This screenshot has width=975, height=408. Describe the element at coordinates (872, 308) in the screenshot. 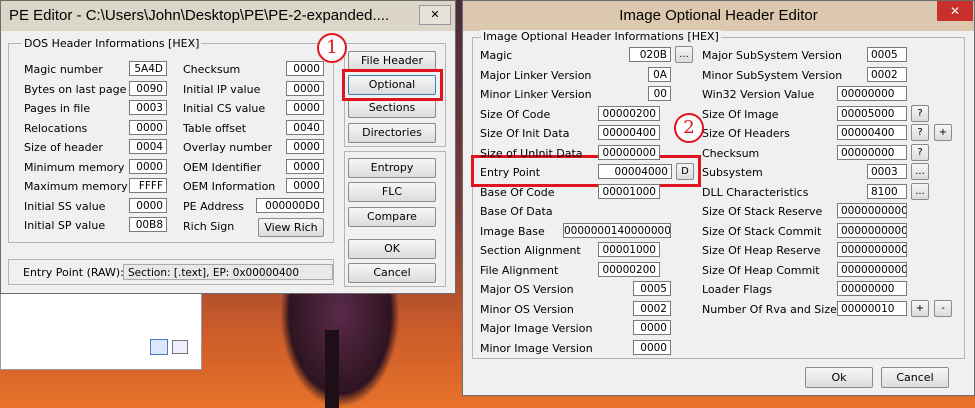

I see `optional-field-input: 00000010` at that location.